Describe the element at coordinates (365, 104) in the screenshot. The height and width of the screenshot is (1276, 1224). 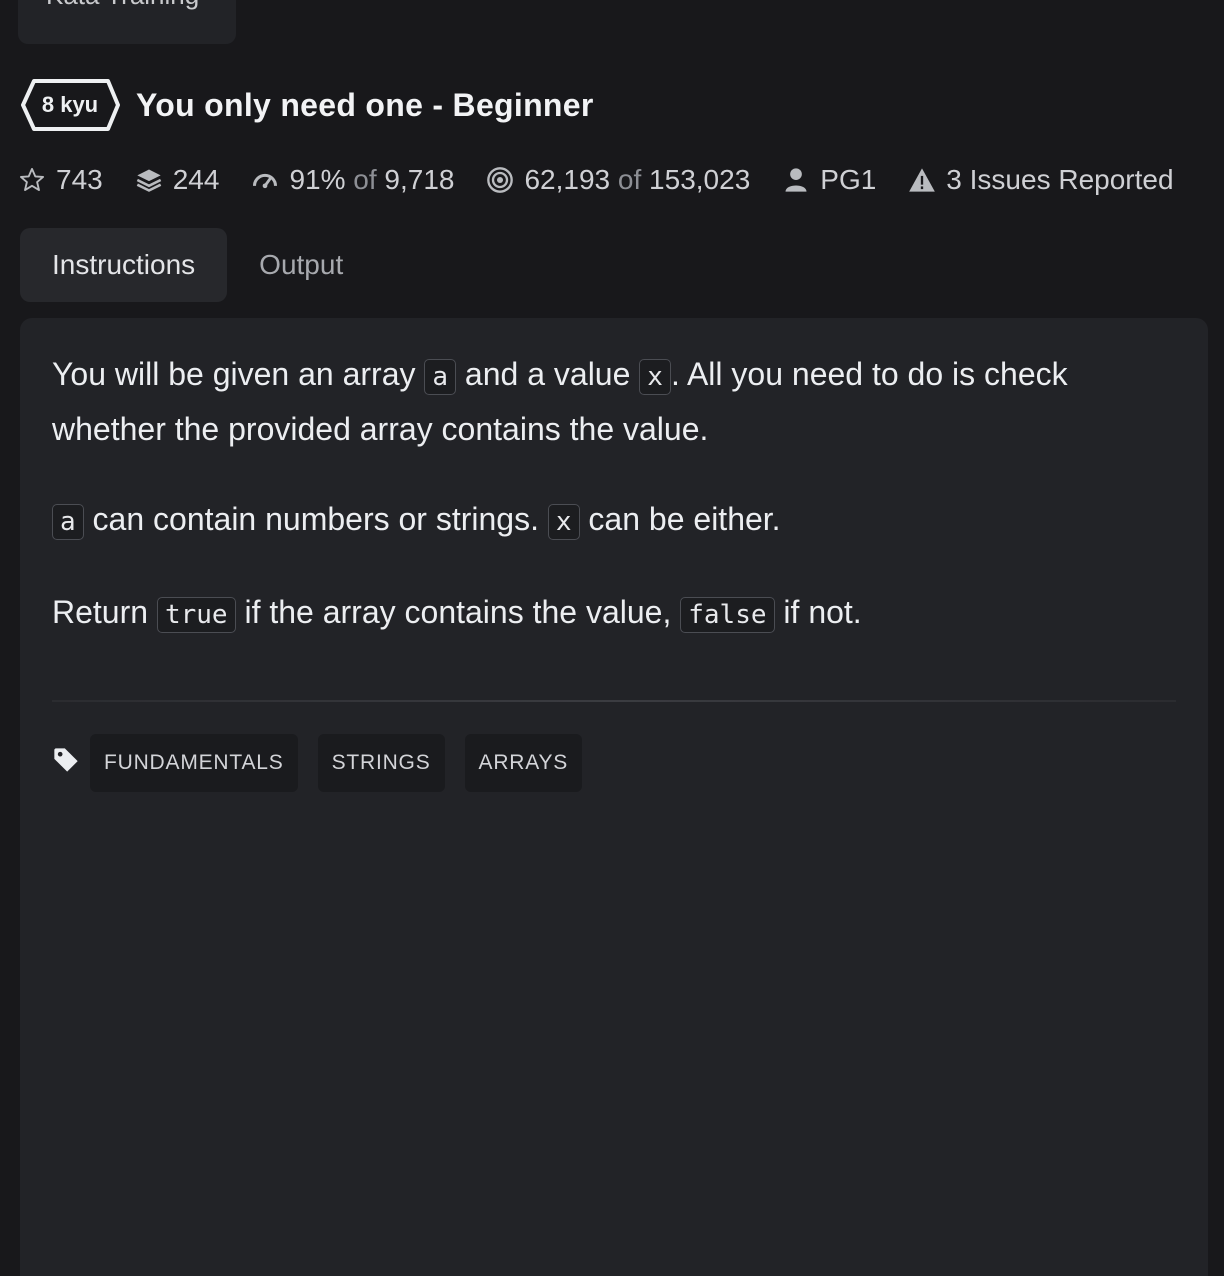
I see `kata-title: You only need one - Beginner` at that location.